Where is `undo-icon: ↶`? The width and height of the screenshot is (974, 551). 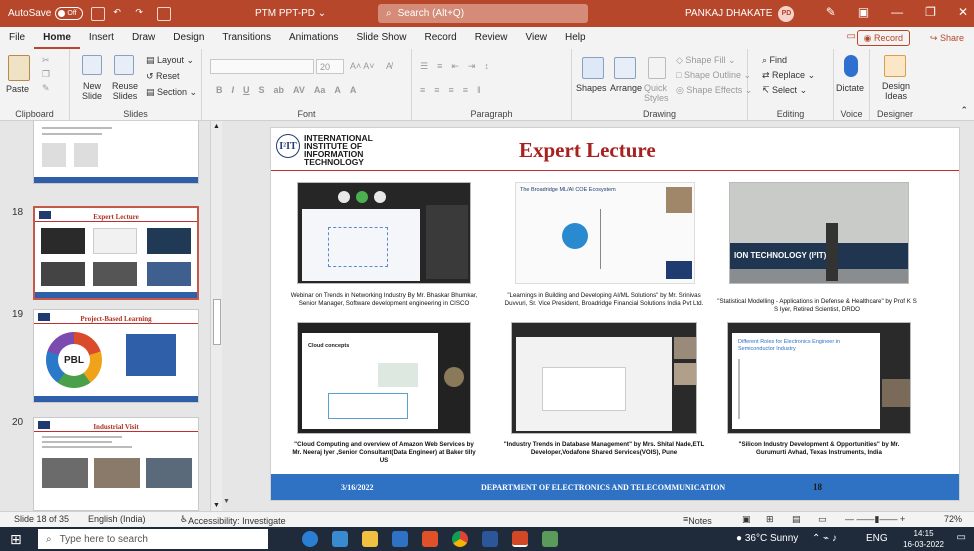 undo-icon: ↶ is located at coordinates (120, 14).